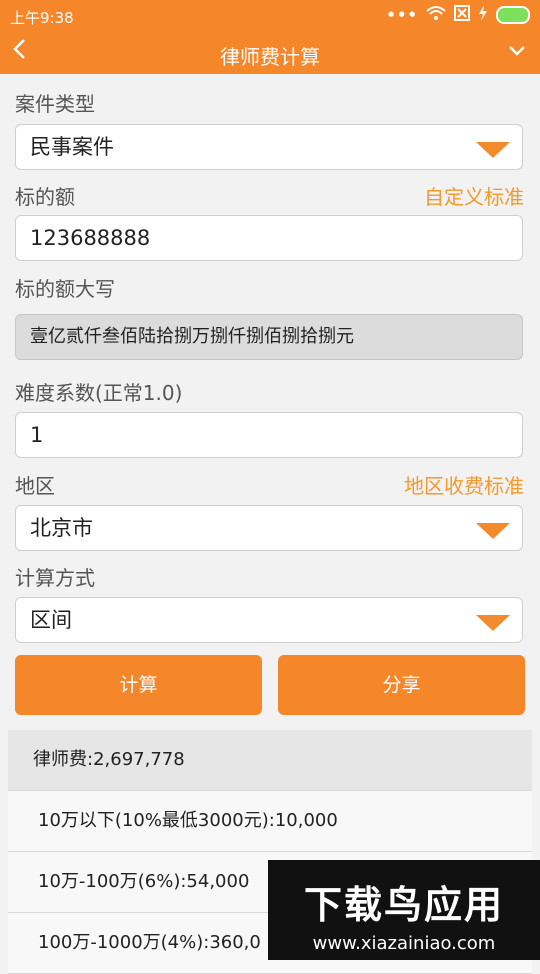 This screenshot has height=974, width=540. Describe the element at coordinates (269, 528) in the screenshot. I see `region-select: 北京市` at that location.